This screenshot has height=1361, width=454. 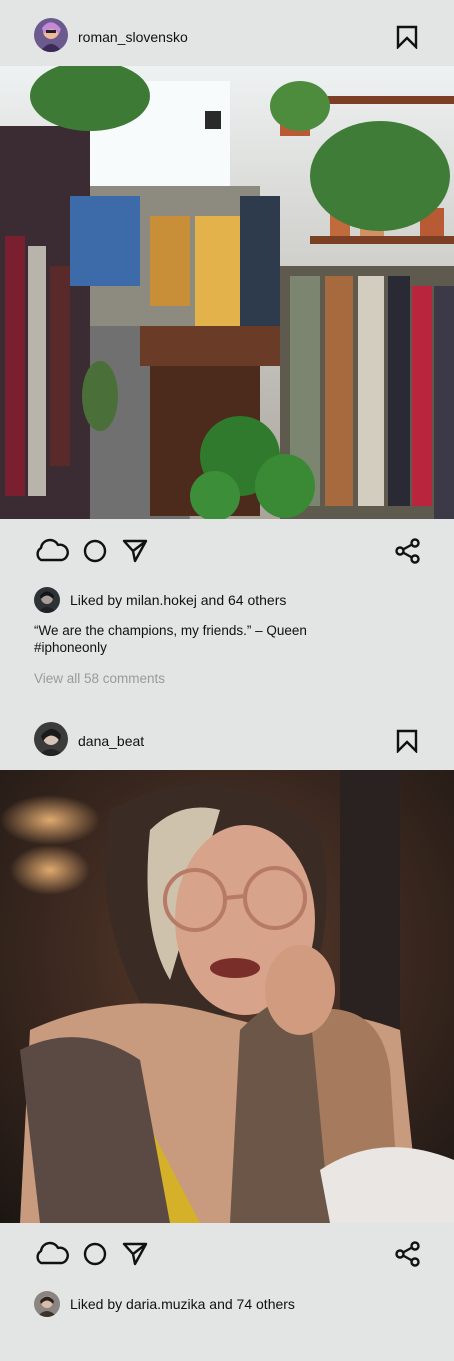 I want to click on username: dana_beat, so click(x=111, y=741).